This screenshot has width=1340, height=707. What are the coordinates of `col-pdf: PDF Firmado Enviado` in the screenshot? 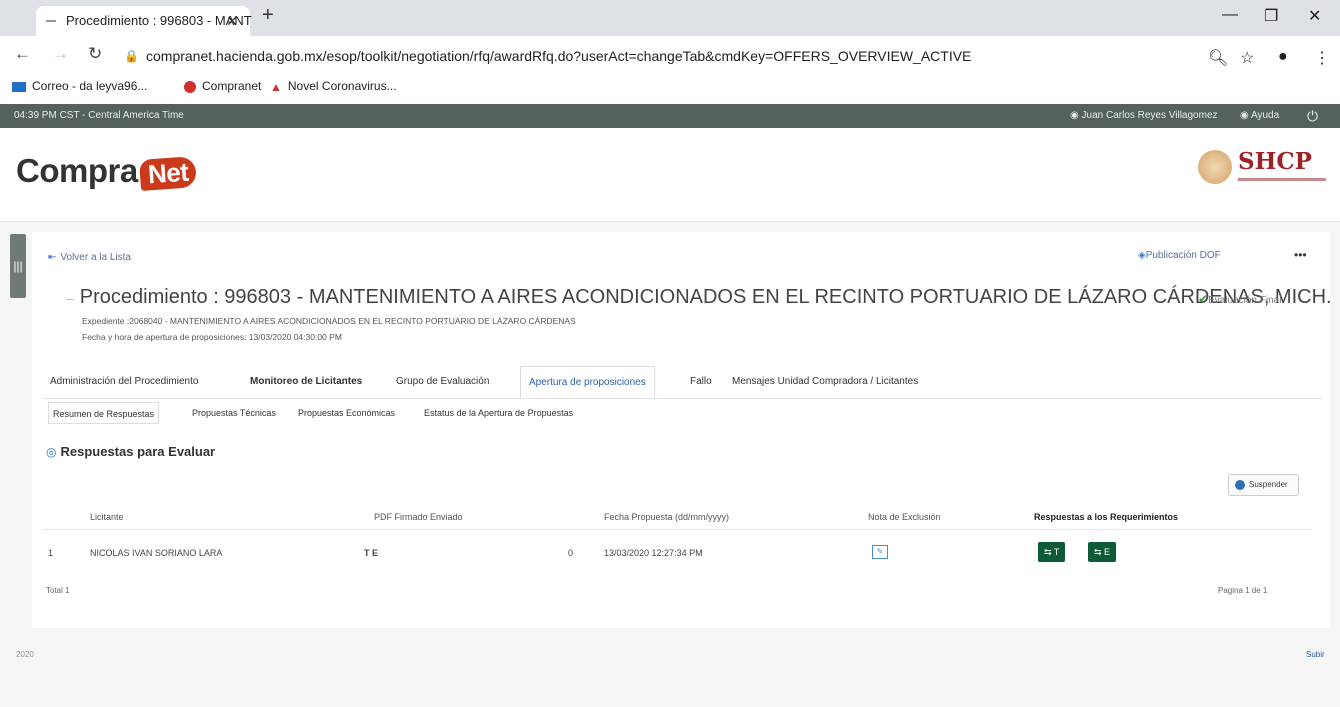 It's located at (418, 517).